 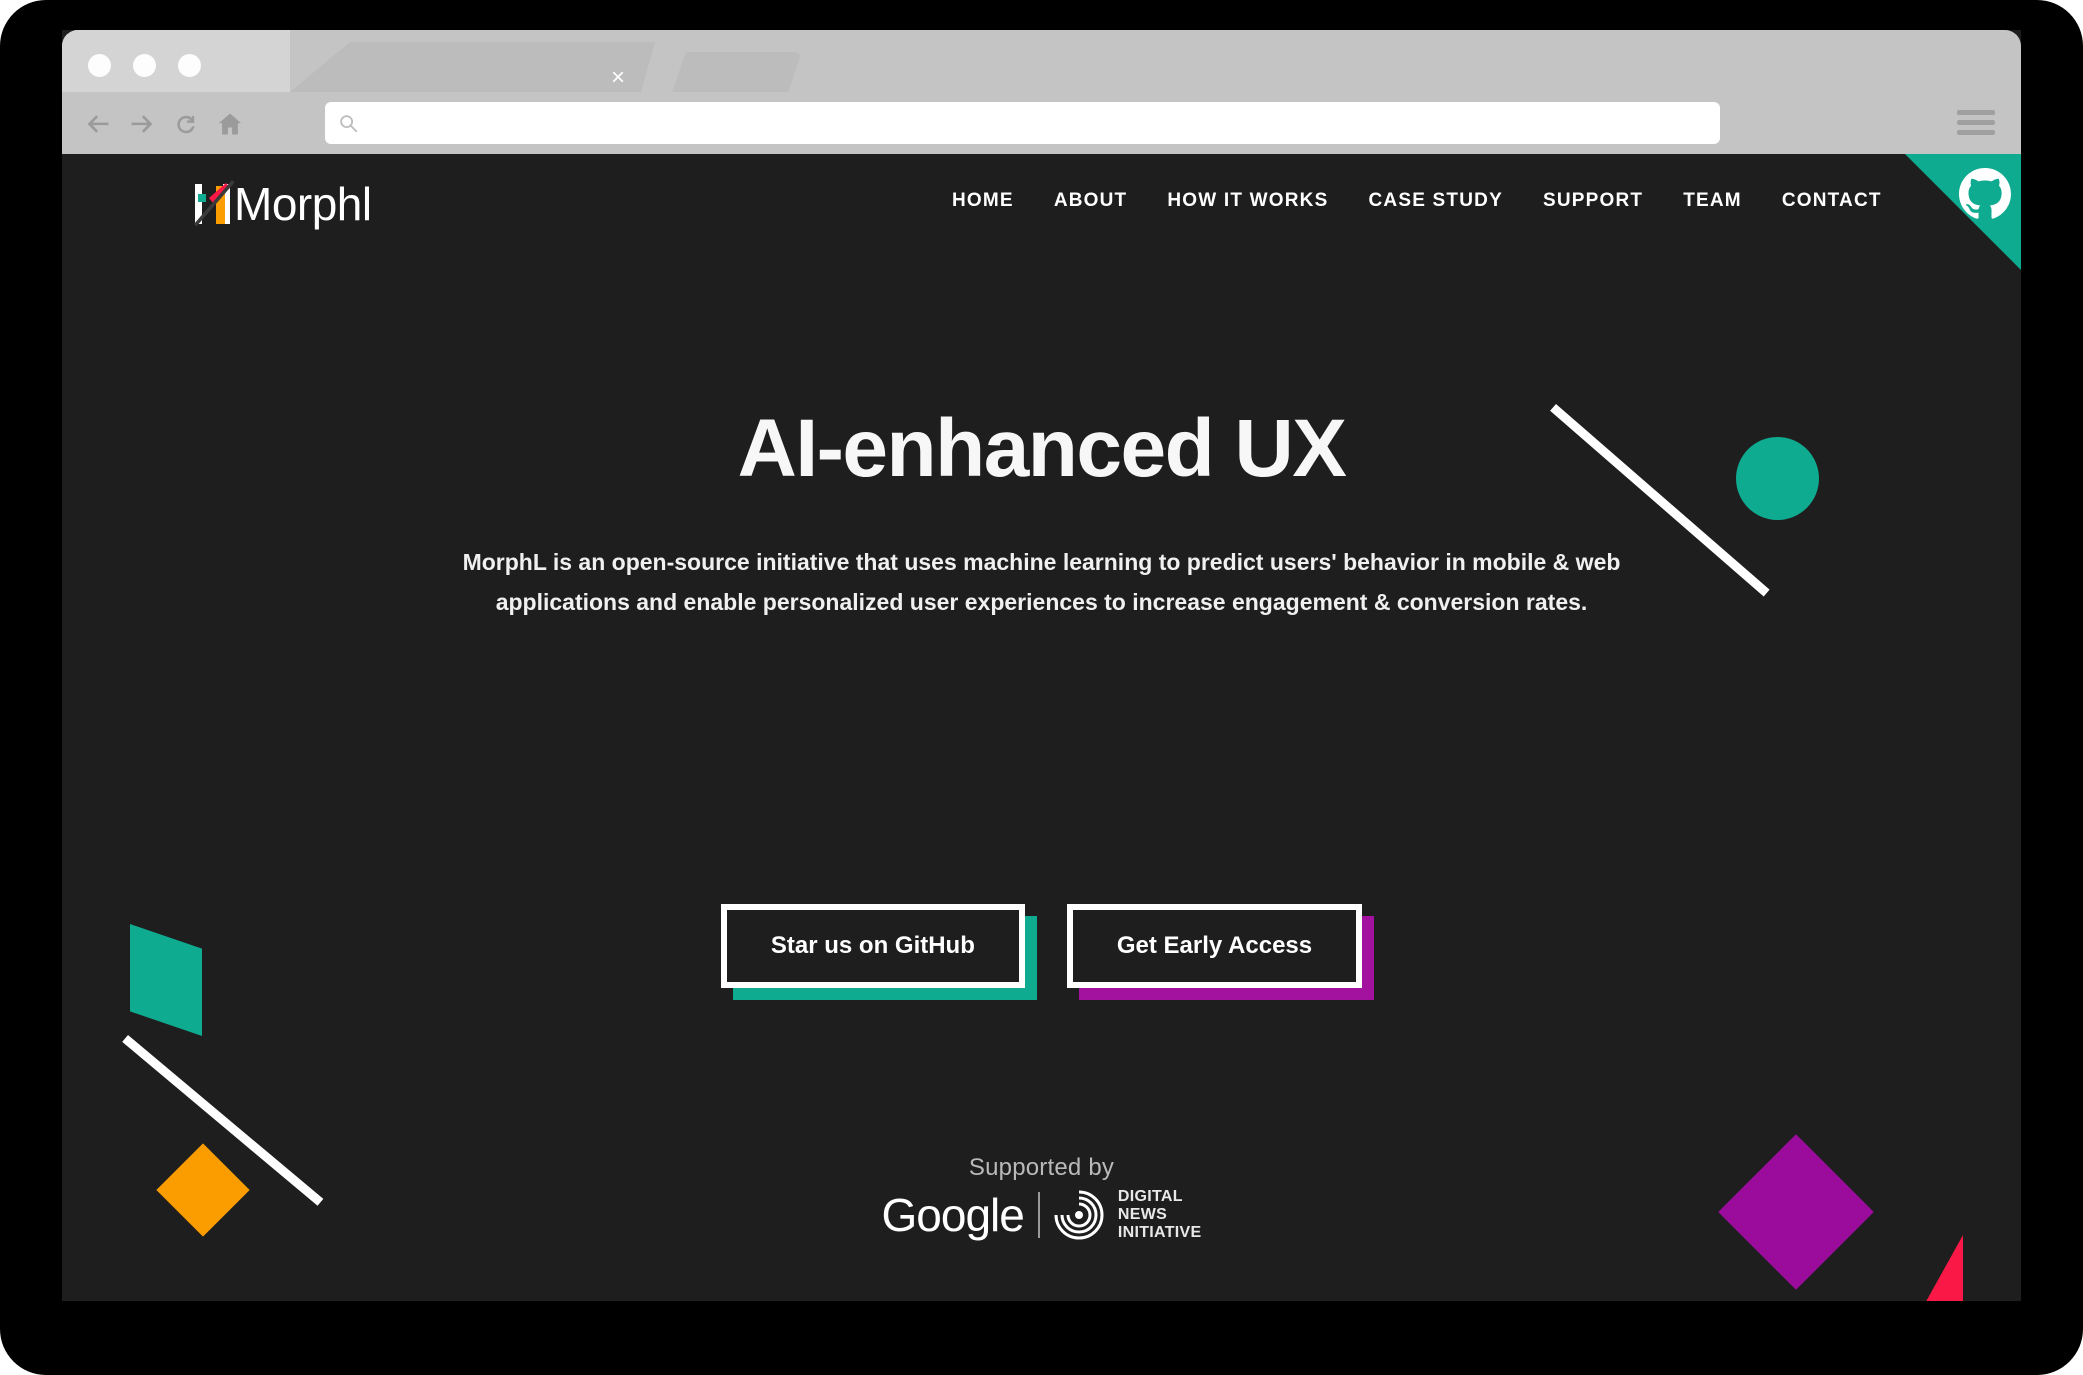 What do you see at coordinates (1247, 201) in the screenshot?
I see `nav-link-how-it-works: HOW IT WORKS` at bounding box center [1247, 201].